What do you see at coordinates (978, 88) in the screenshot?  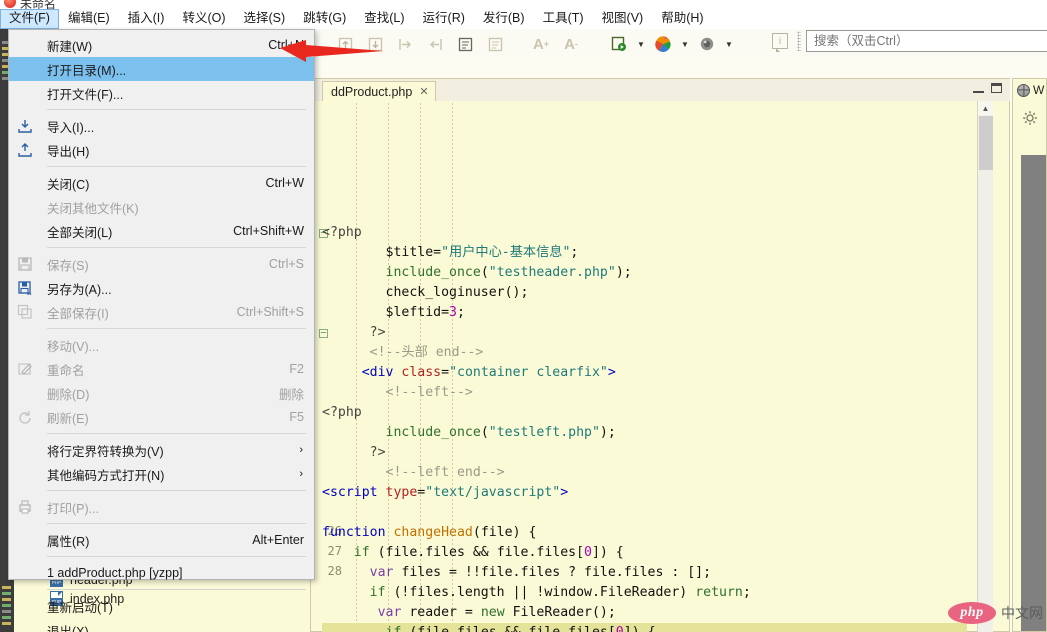 I see `minimize-icon` at bounding box center [978, 88].